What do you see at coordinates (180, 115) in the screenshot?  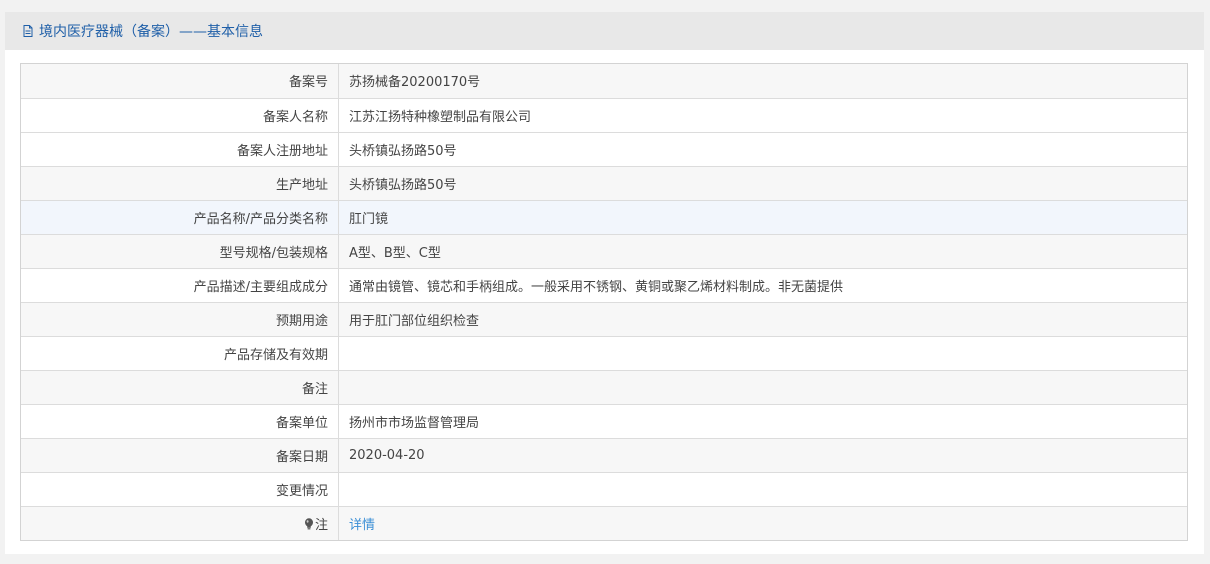 I see `row-label: 备案人名称` at bounding box center [180, 115].